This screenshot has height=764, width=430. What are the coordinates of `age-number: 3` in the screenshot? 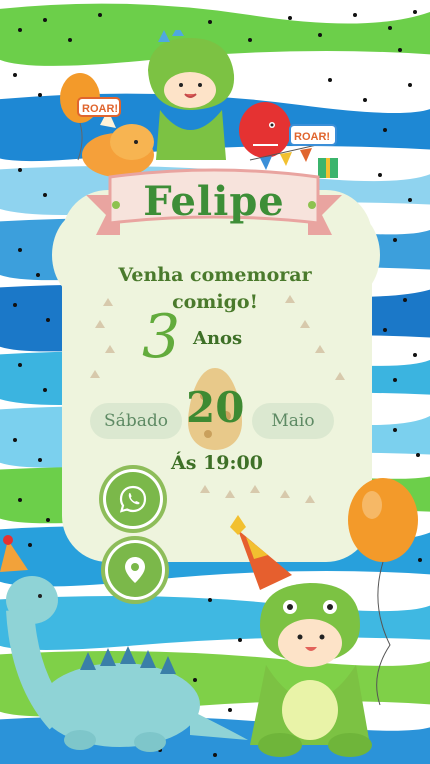 It's located at (161, 337).